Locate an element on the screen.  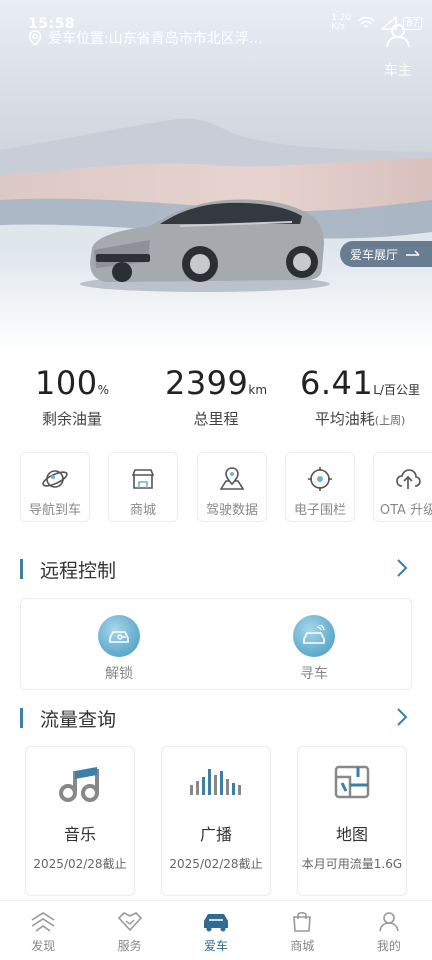
find-car-icon is located at coordinates (314, 636).